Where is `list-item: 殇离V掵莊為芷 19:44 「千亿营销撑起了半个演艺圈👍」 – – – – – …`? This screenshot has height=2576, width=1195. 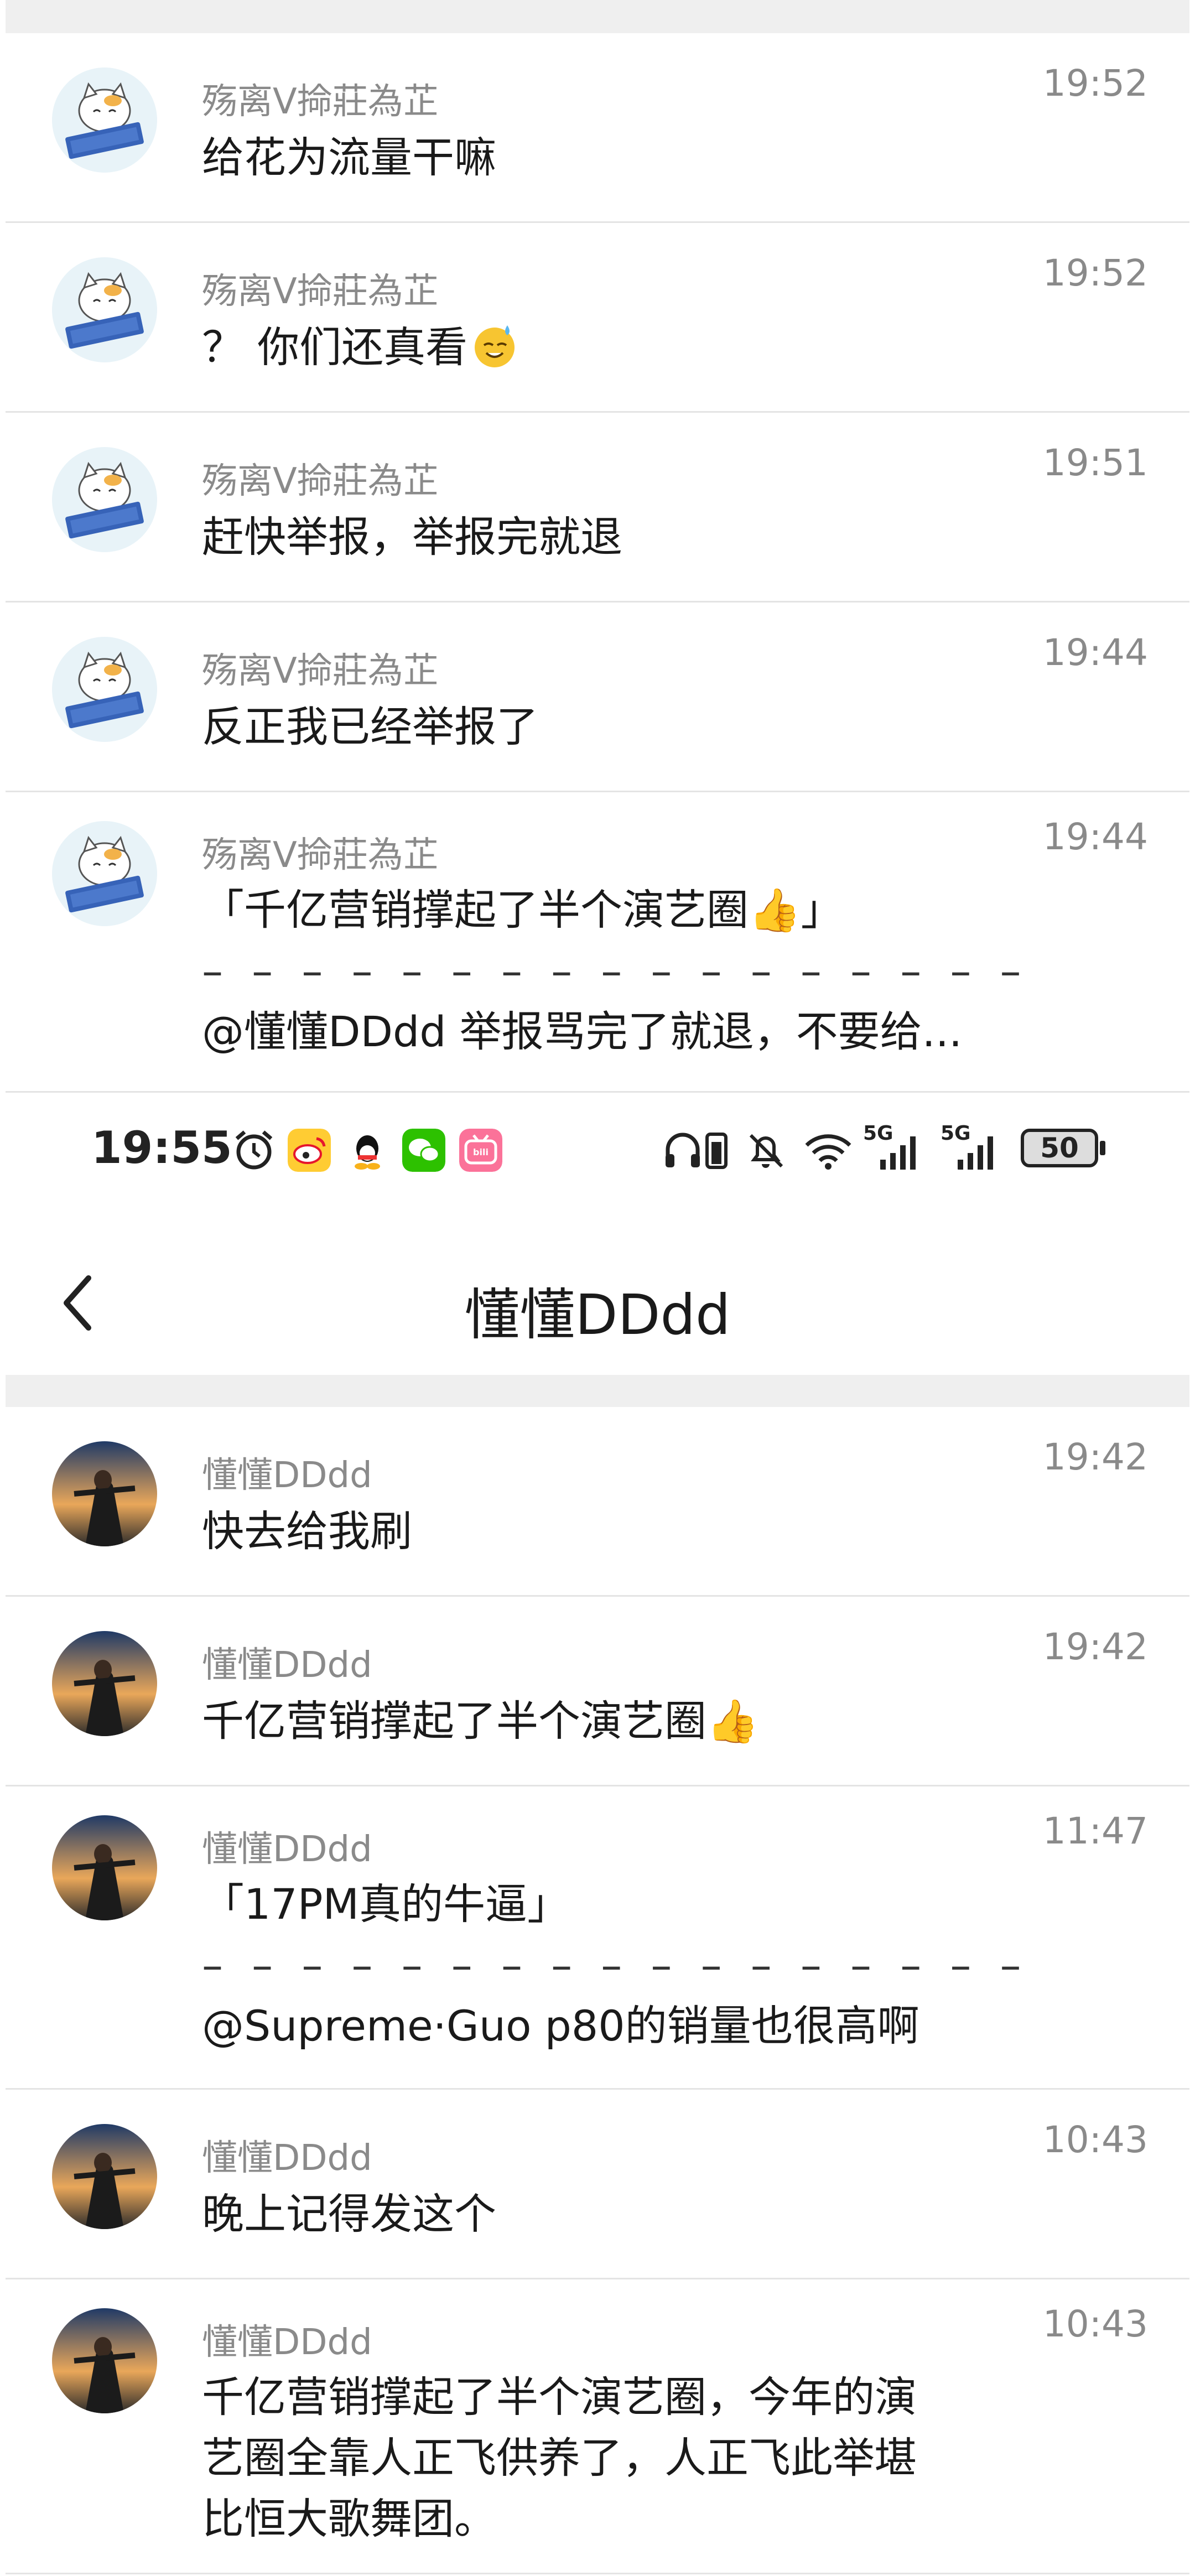
list-item: 殇离V掵莊為芷 19:44 「千亿营销撑起了半个演艺圈👍」 – – – – – … is located at coordinates (597, 943).